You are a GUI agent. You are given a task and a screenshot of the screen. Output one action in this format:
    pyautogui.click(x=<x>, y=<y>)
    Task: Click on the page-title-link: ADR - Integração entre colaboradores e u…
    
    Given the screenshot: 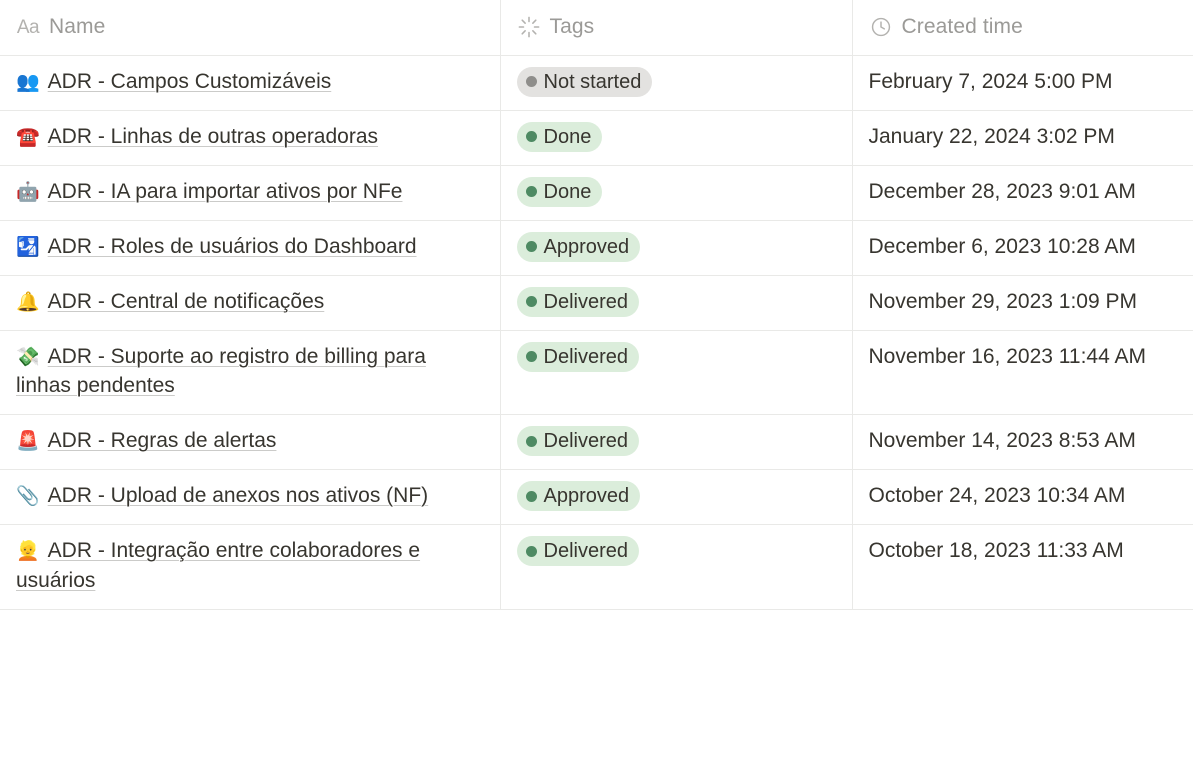 What is the action you would take?
    pyautogui.click(x=218, y=565)
    